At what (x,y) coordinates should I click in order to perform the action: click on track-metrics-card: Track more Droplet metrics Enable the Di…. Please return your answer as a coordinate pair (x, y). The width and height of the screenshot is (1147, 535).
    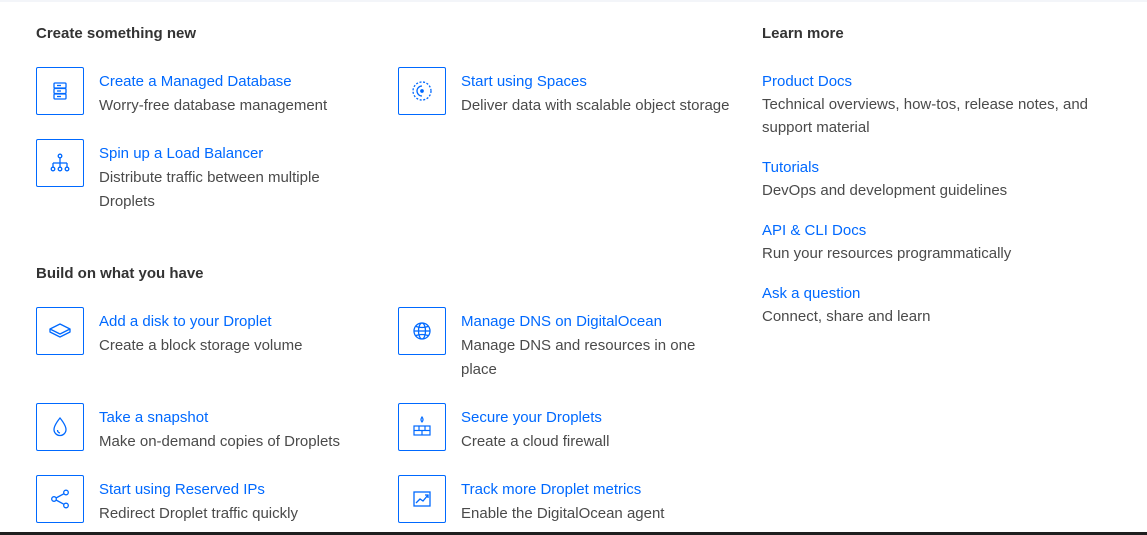
    Looking at the image, I should click on (563, 500).